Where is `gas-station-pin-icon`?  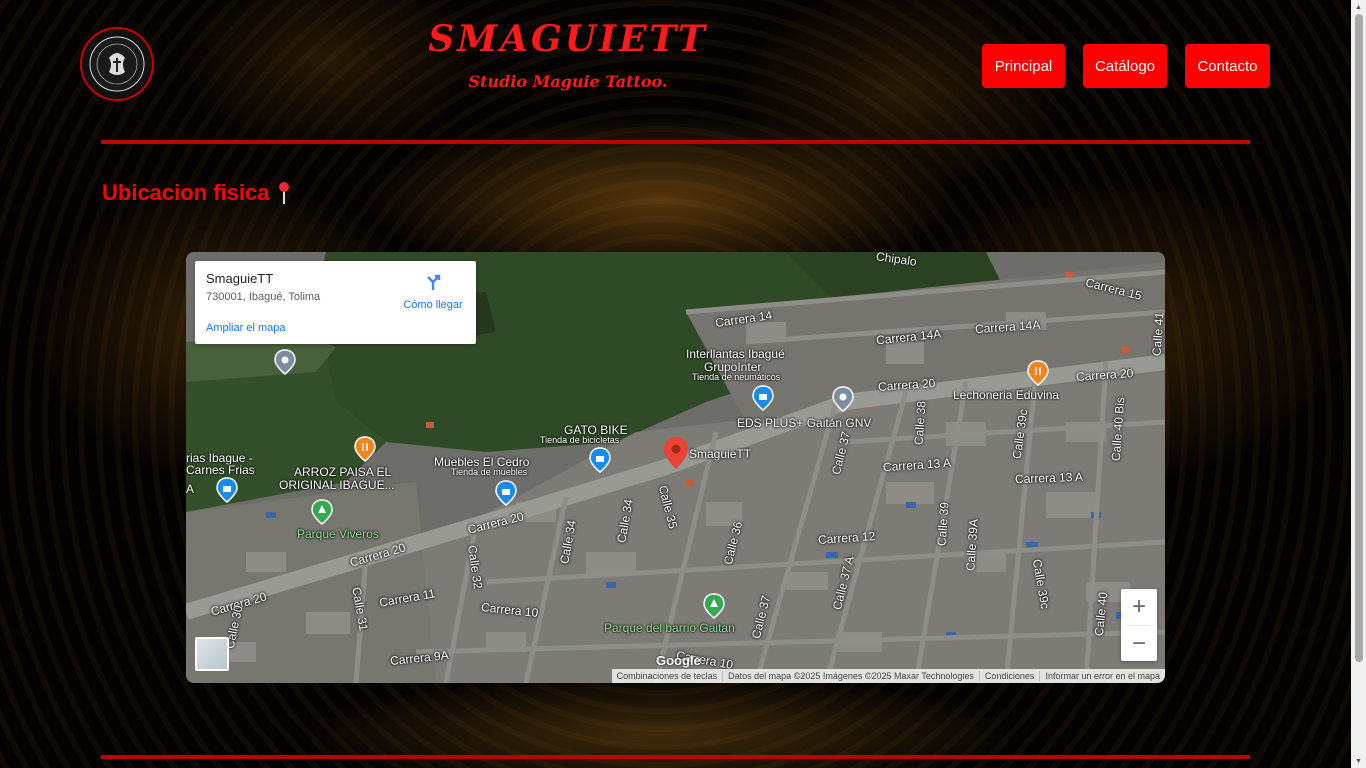 gas-station-pin-icon is located at coordinates (843, 399).